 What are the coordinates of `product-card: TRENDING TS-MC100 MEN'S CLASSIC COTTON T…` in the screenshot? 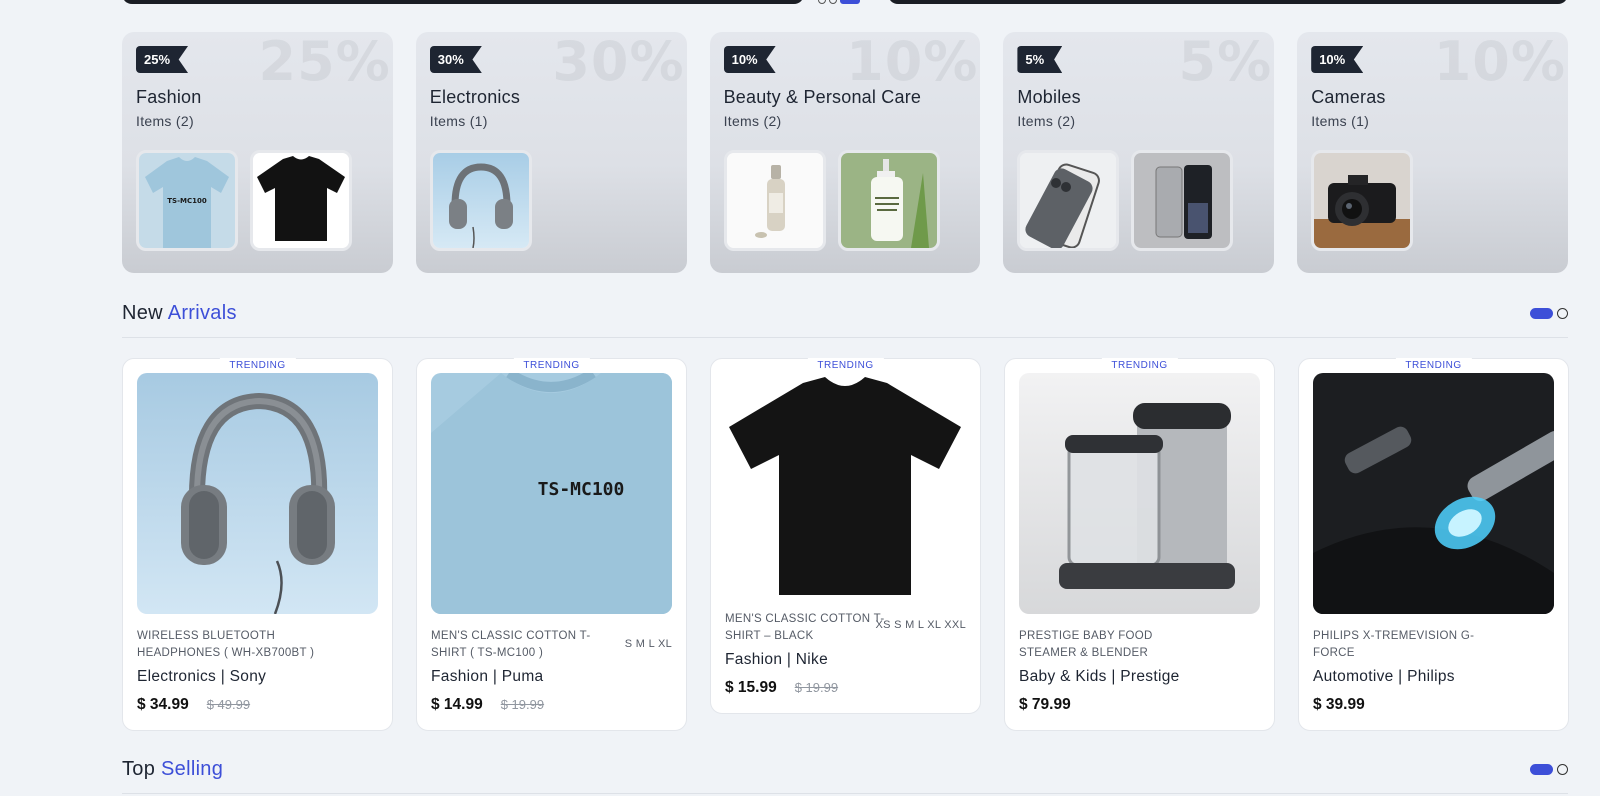 It's located at (551, 544).